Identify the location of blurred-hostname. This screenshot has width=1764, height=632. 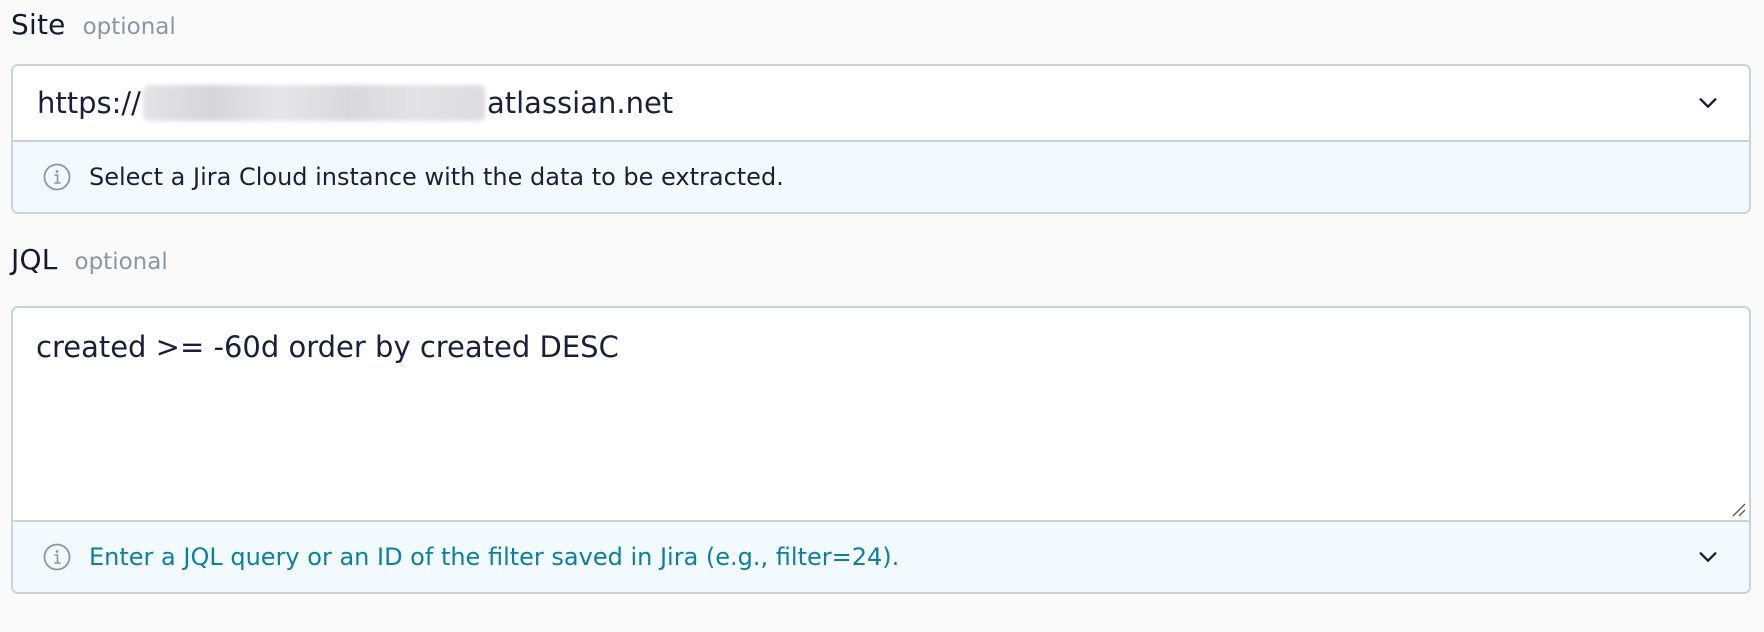
(313, 103).